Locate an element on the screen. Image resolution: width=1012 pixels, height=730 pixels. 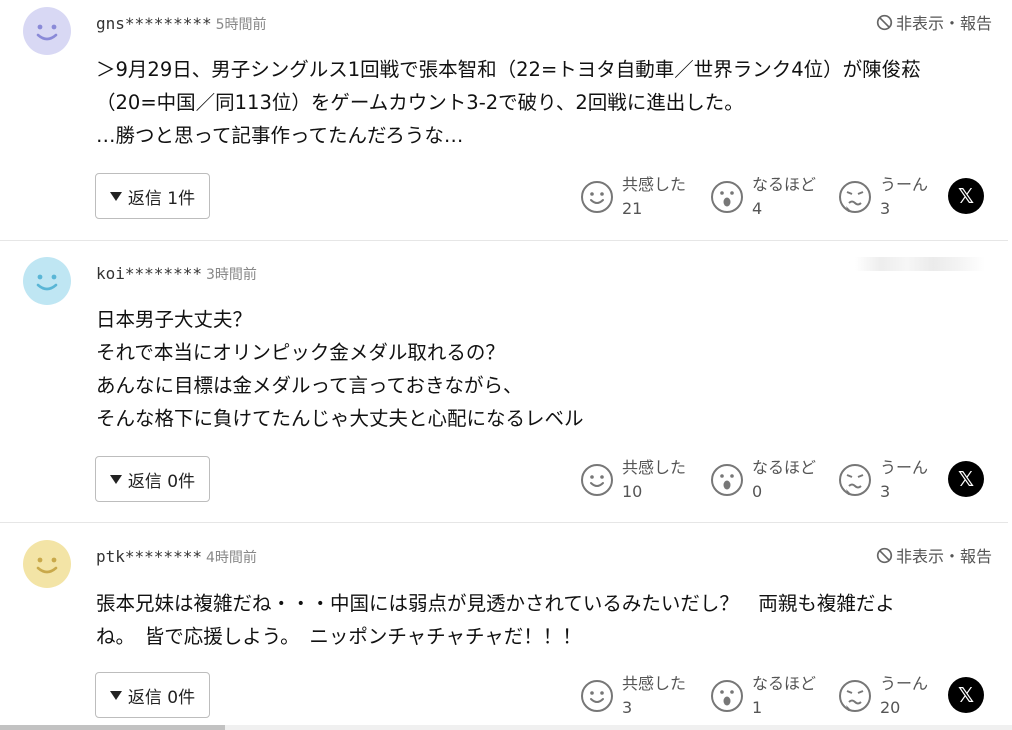
reaction-bar: 共感した 21 なるほど 4 うーん 3 𝕏 is located at coordinates (785, 197).